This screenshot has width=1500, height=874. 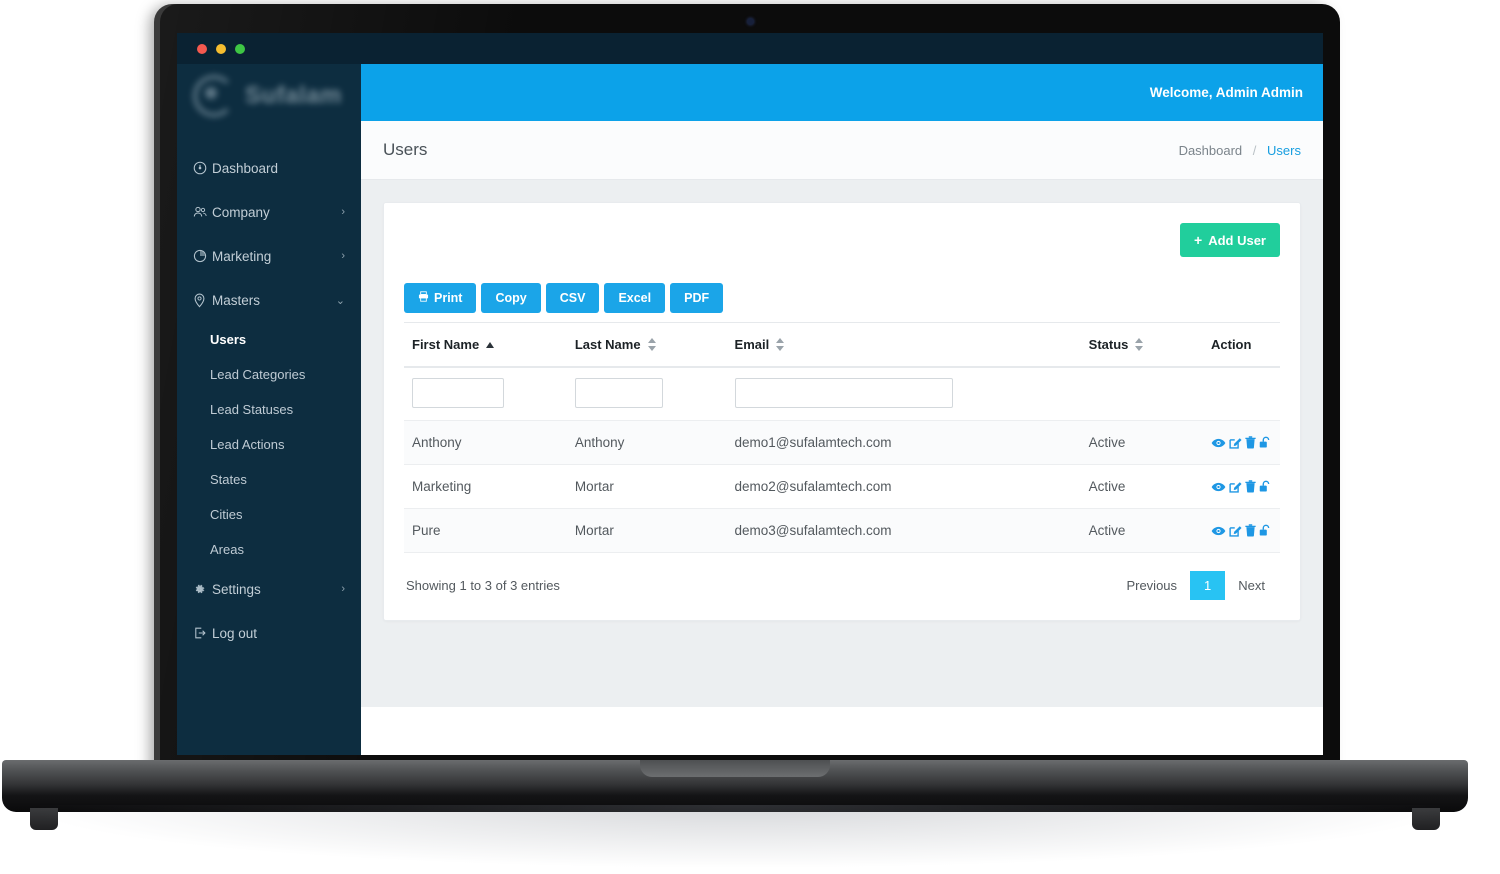 What do you see at coordinates (572, 298) in the screenshot?
I see `csv-button: CSV` at bounding box center [572, 298].